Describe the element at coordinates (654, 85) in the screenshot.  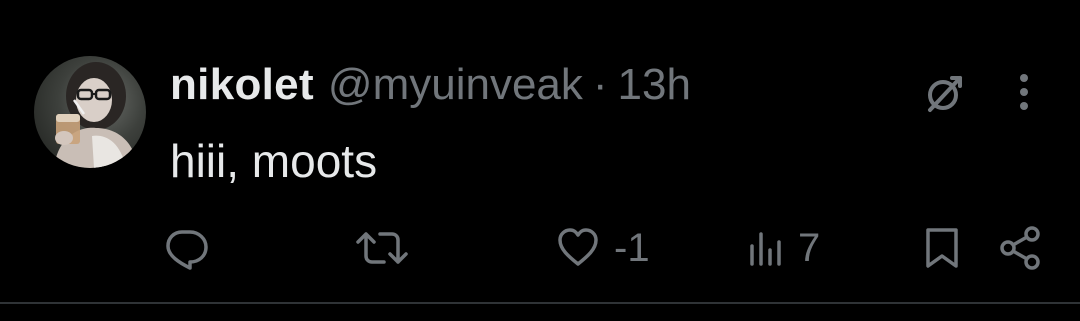
I see `timestamp: 13h` at that location.